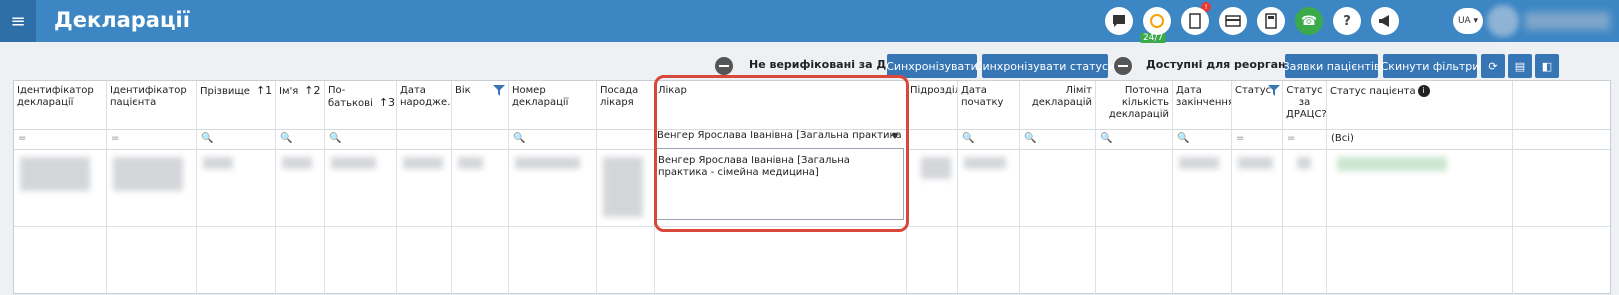 Image resolution: width=1619 pixels, height=295 pixels. Describe the element at coordinates (989, 188) in the screenshot. I see `col-start: Дата початку 🔍` at that location.